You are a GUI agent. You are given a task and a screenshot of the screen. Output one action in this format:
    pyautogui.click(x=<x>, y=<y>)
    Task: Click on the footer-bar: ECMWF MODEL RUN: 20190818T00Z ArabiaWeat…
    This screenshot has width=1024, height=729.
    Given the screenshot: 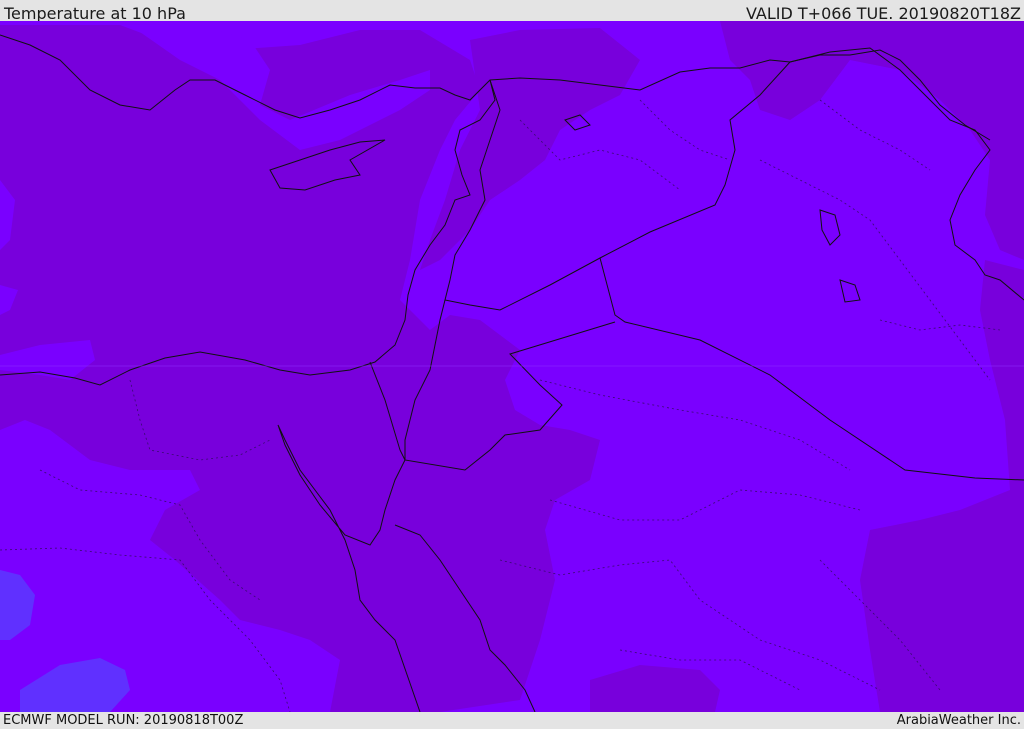 What is the action you would take?
    pyautogui.click(x=512, y=720)
    